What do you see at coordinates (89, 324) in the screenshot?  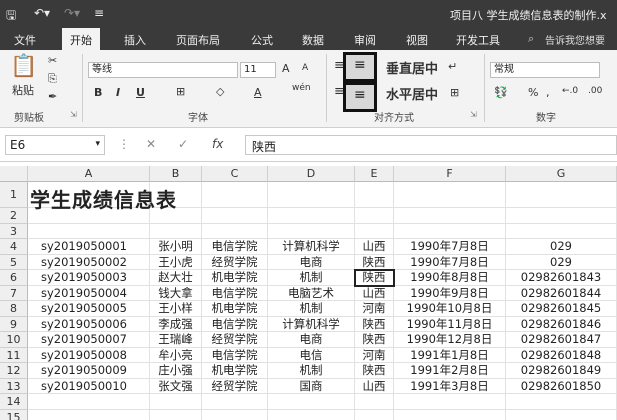 I see `table-cell: sy2019050006` at bounding box center [89, 324].